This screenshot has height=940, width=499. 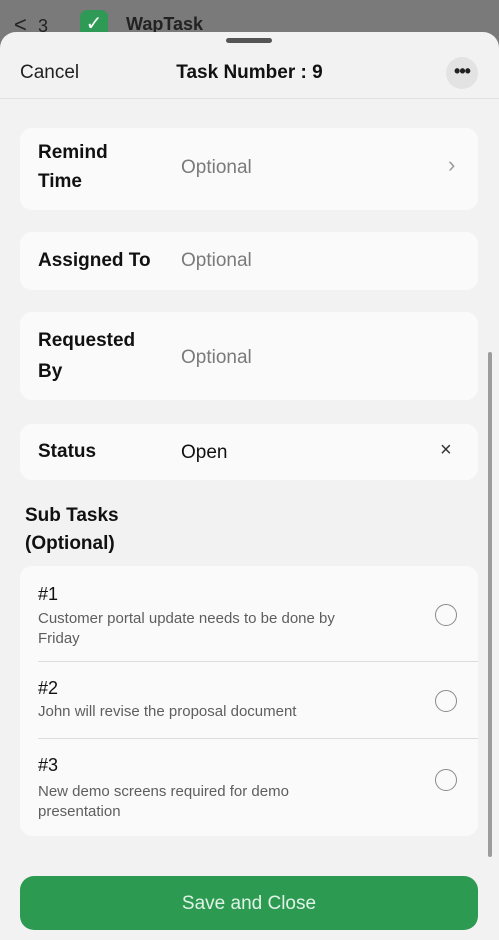 What do you see at coordinates (163, 791) in the screenshot?
I see `subtask-text-line1: New demo screens required for demo` at bounding box center [163, 791].